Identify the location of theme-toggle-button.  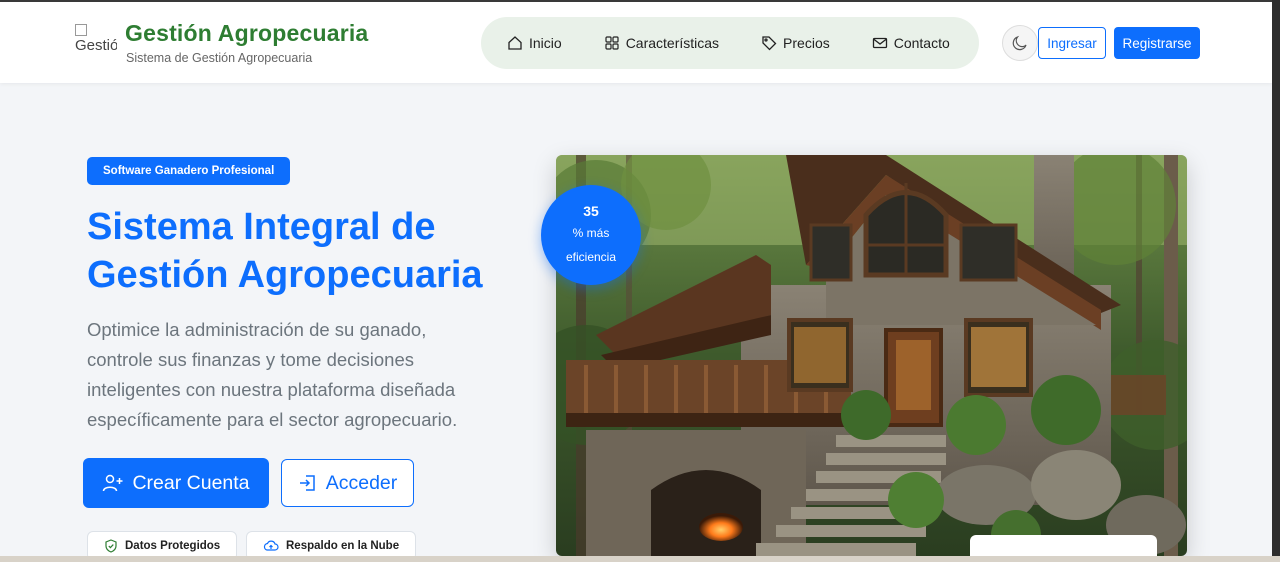
(1020, 43).